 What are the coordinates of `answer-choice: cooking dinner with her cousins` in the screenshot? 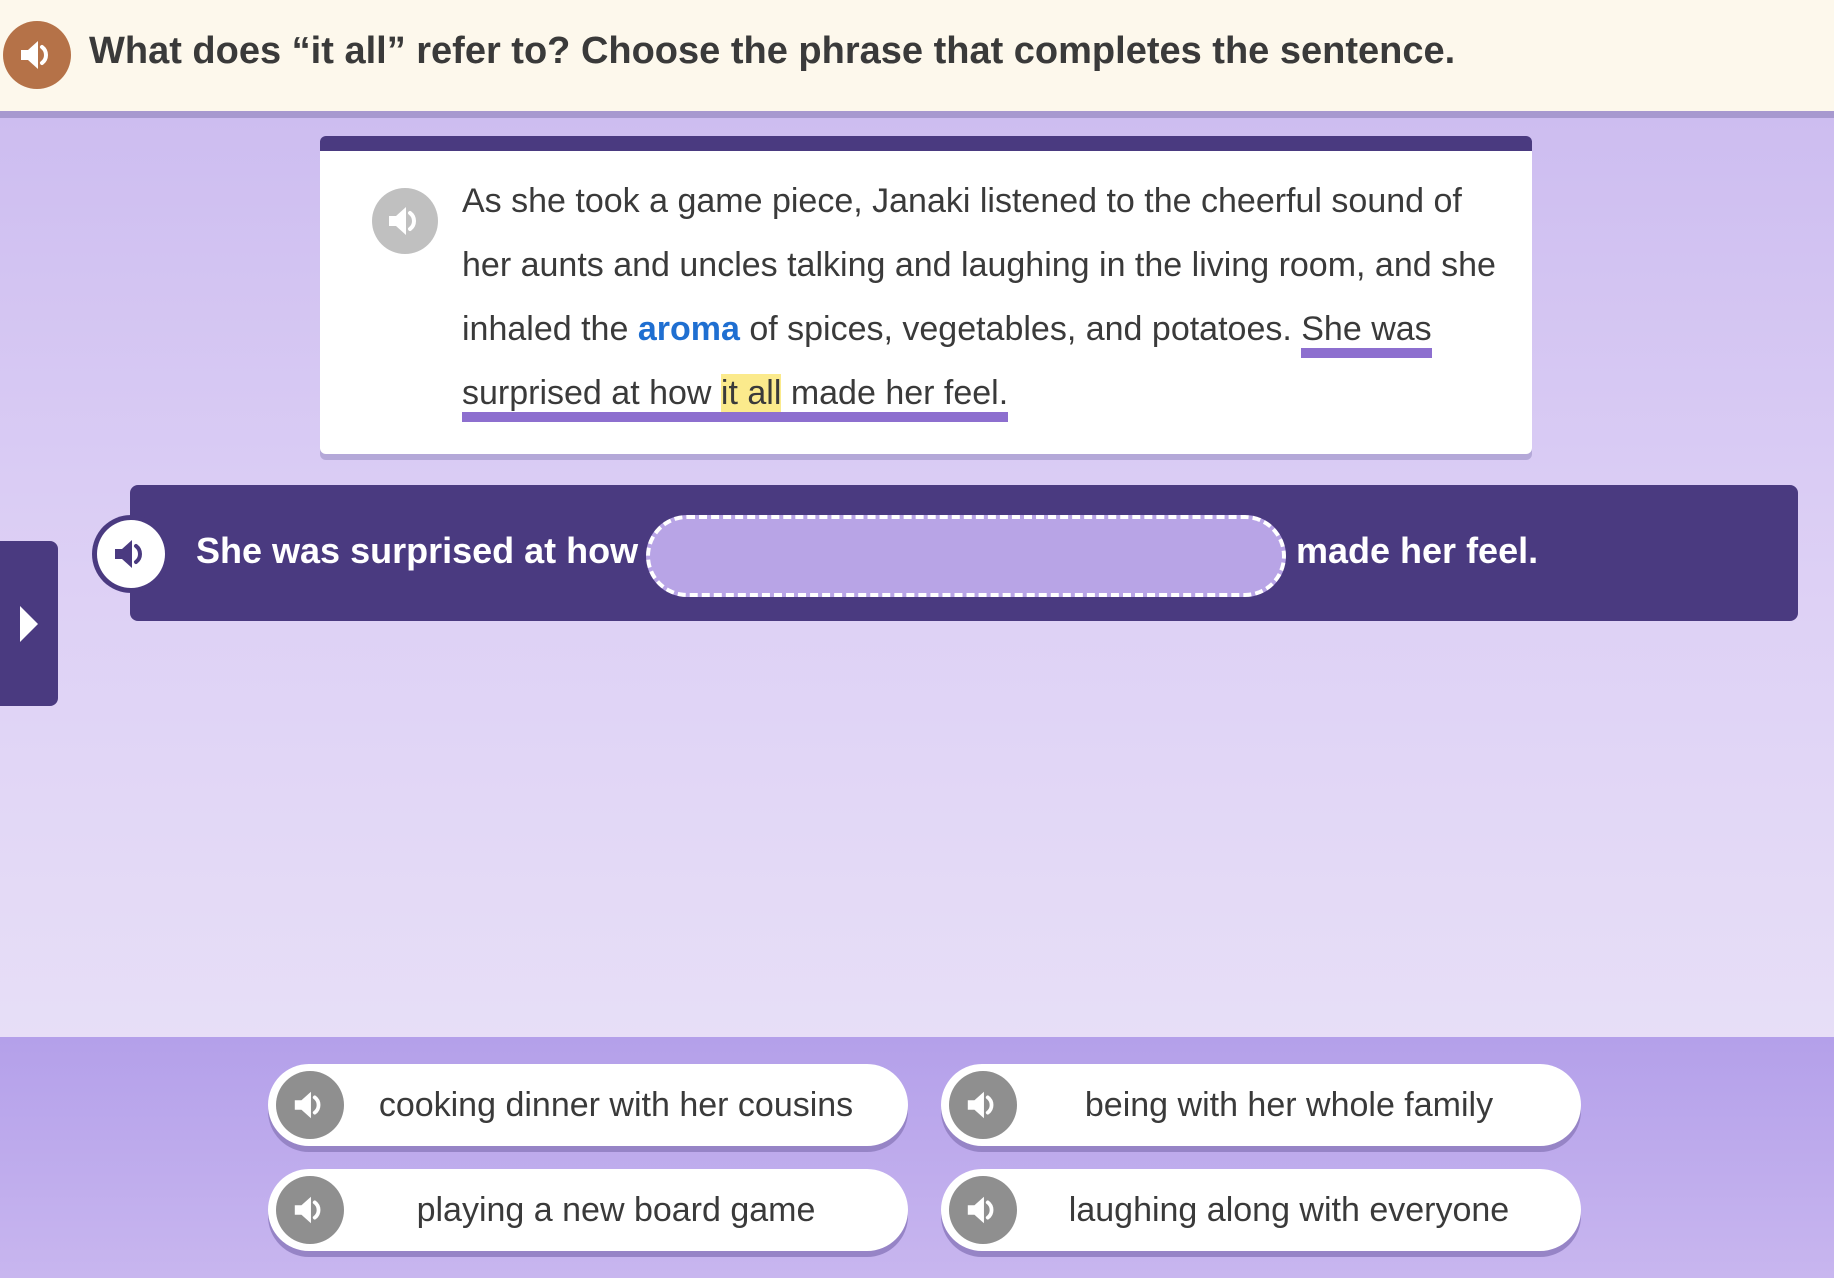 It's located at (588, 1105).